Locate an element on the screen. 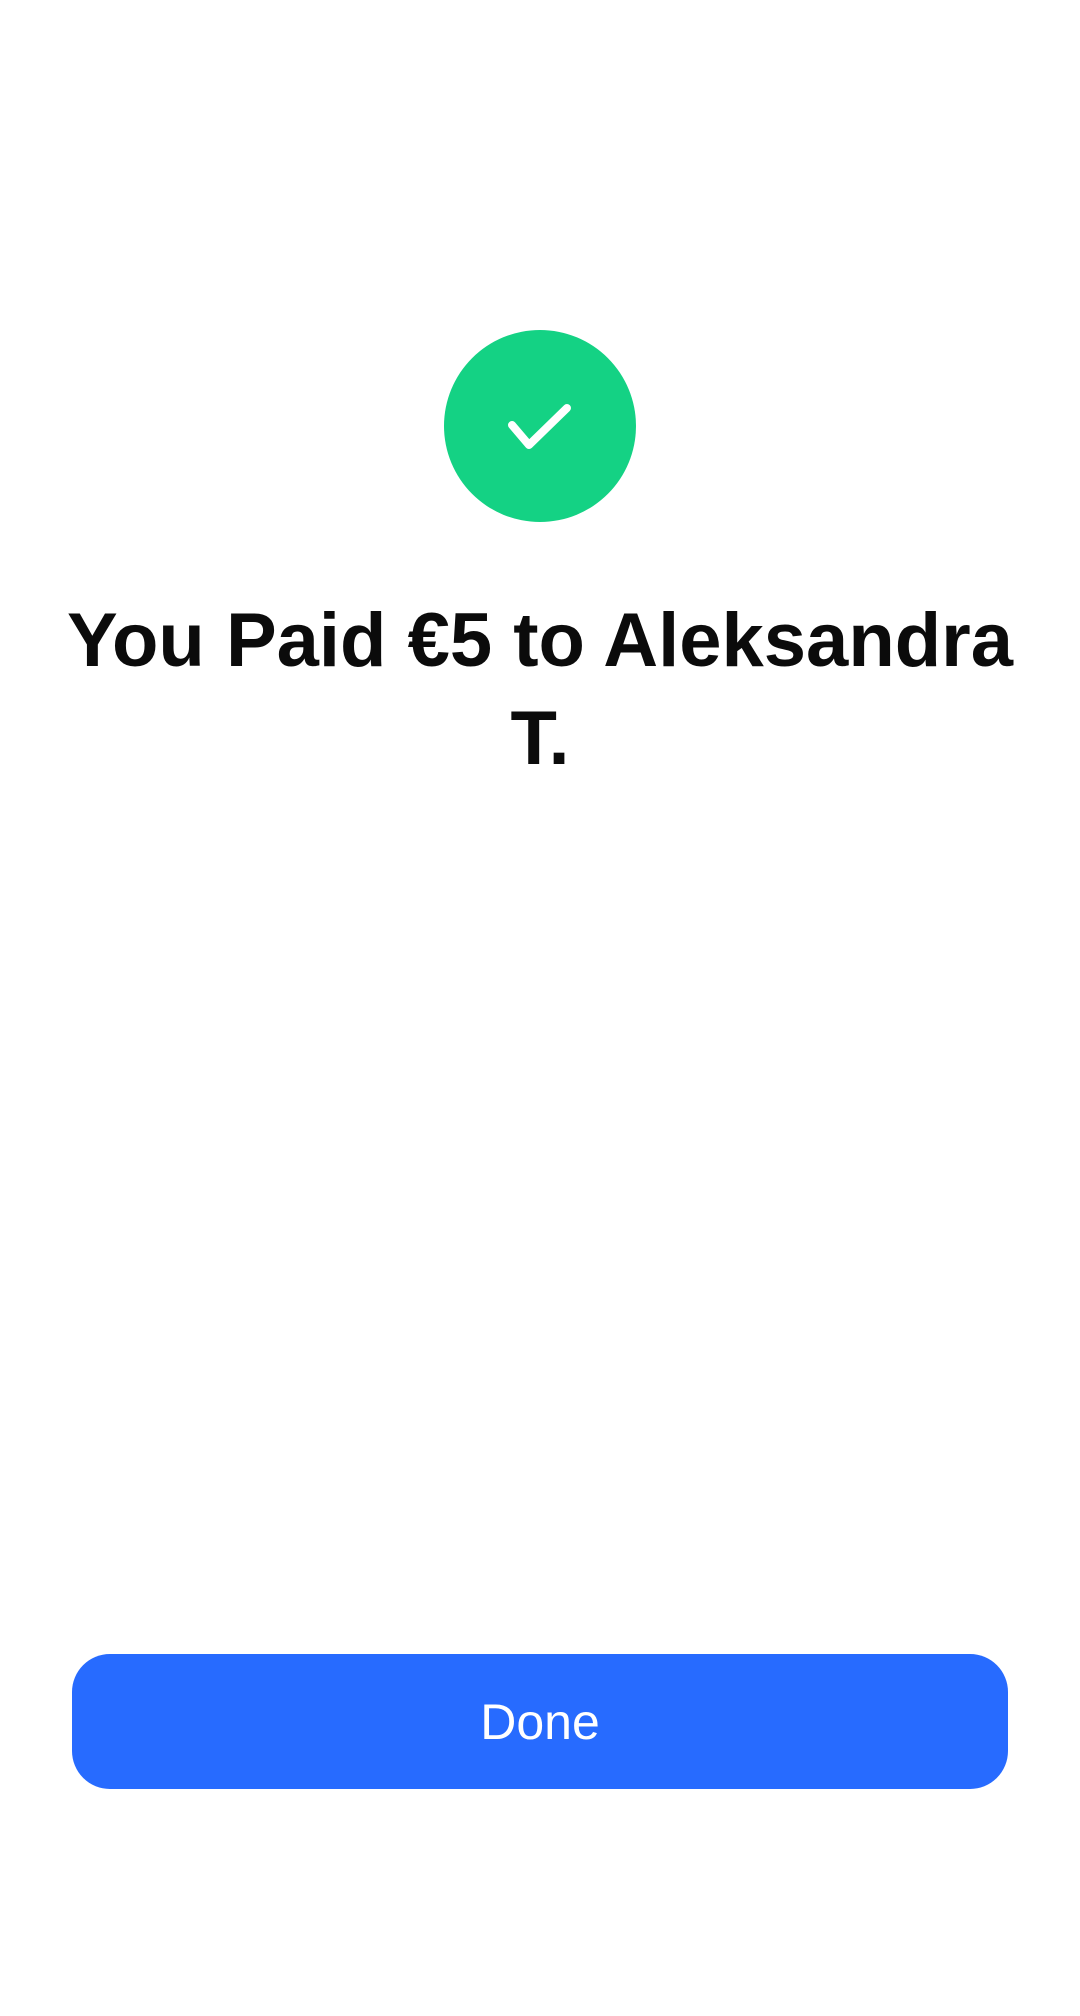 The image size is (1080, 2016). success-badge is located at coordinates (540, 426).